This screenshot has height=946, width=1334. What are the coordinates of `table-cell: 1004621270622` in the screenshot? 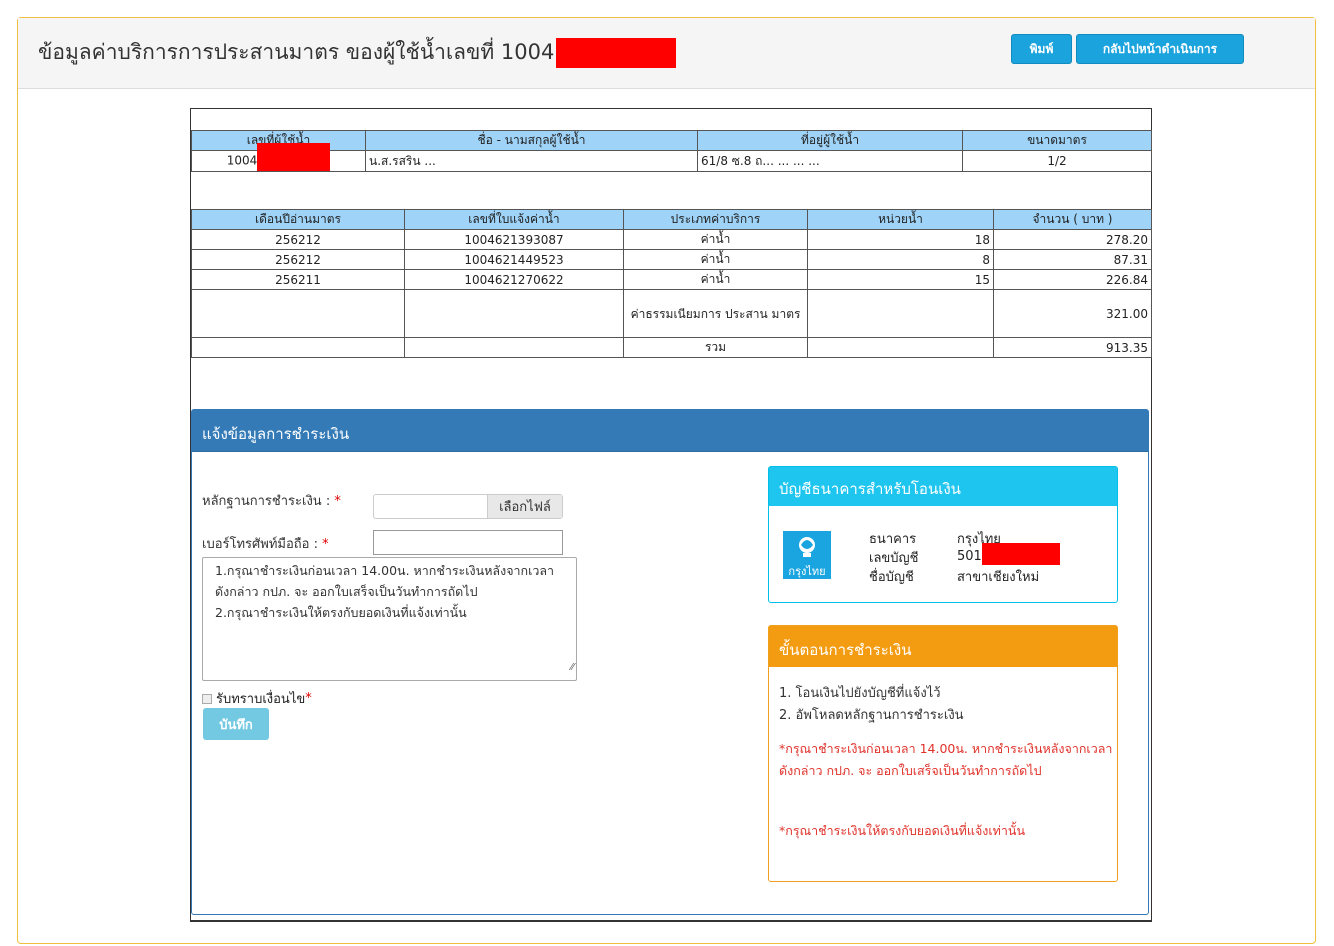 It's located at (514, 279).